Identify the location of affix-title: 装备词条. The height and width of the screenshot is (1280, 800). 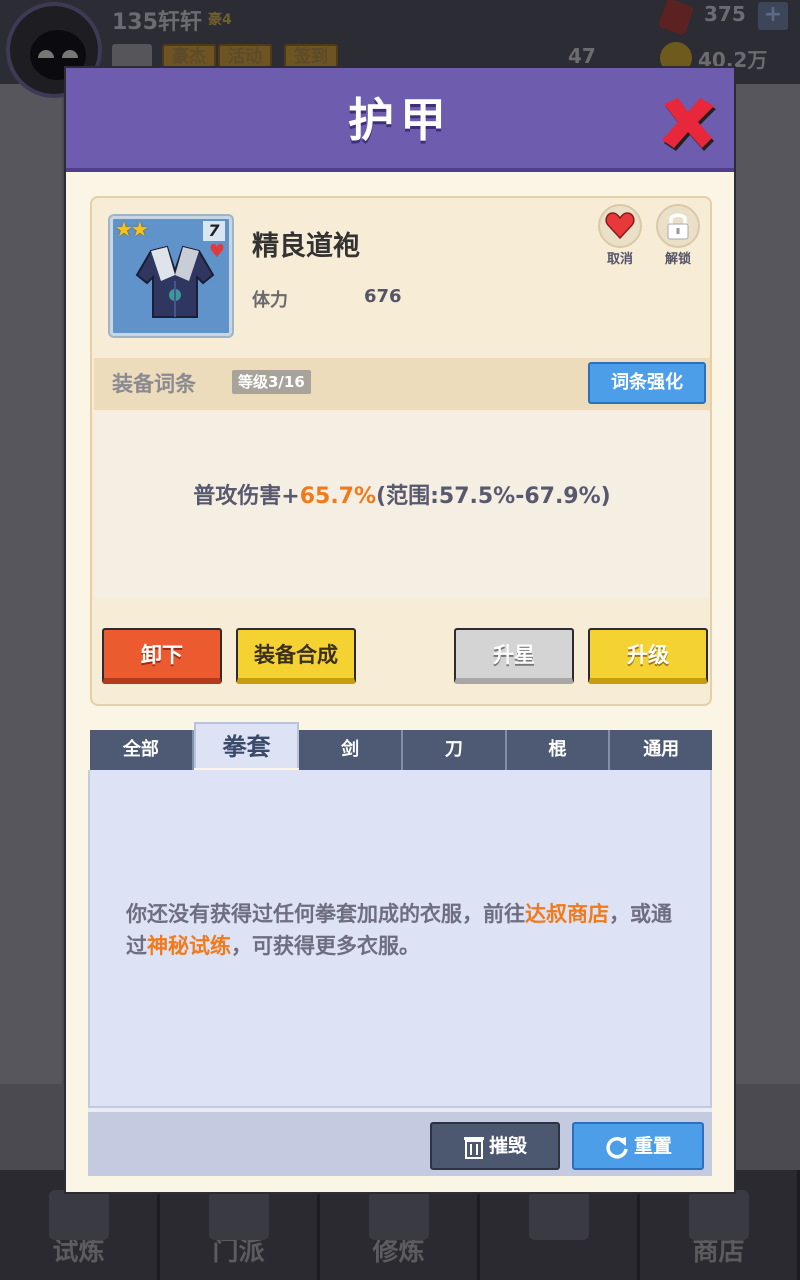
(154, 384).